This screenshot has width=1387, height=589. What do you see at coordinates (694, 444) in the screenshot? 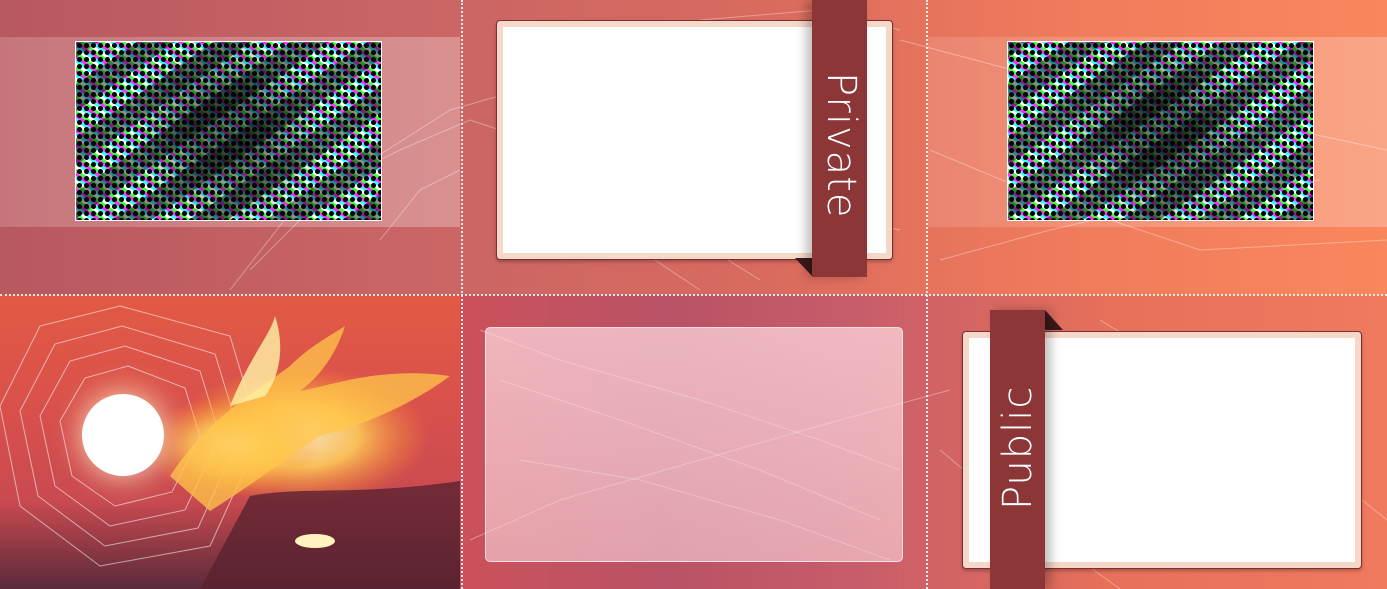
I see `translucent-panel` at bounding box center [694, 444].